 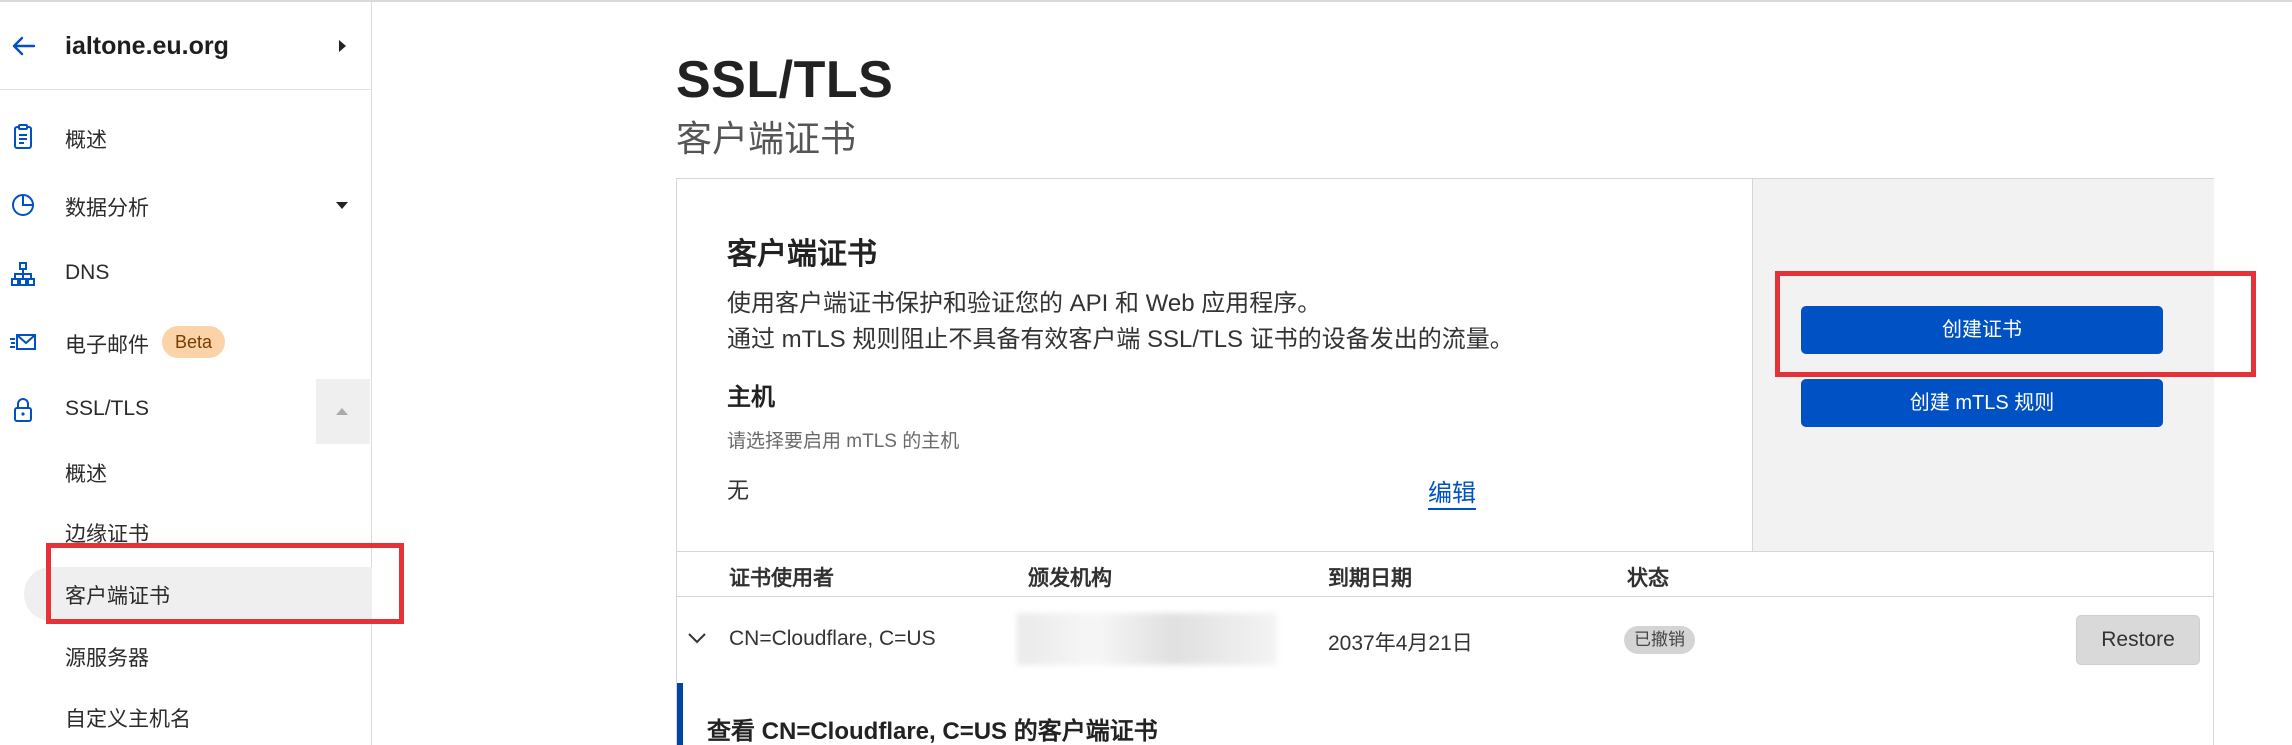 I want to click on hosts-value: 无, so click(x=738, y=490).